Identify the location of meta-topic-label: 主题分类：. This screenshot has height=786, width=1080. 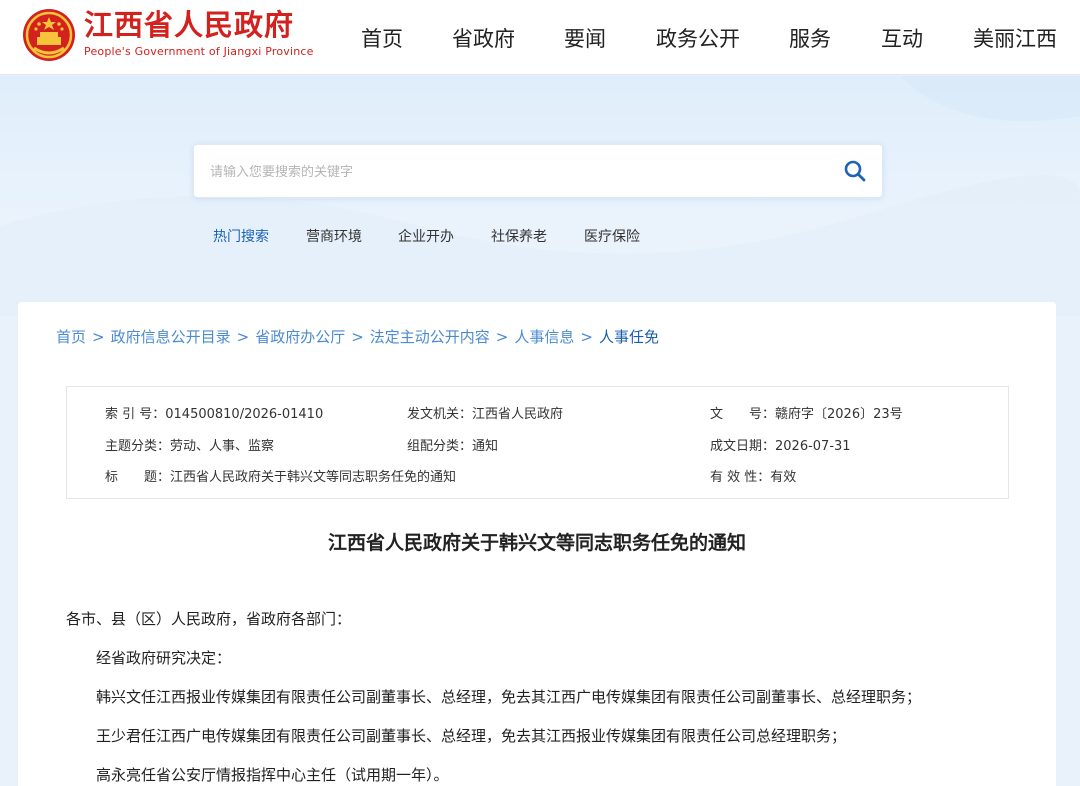
(138, 446).